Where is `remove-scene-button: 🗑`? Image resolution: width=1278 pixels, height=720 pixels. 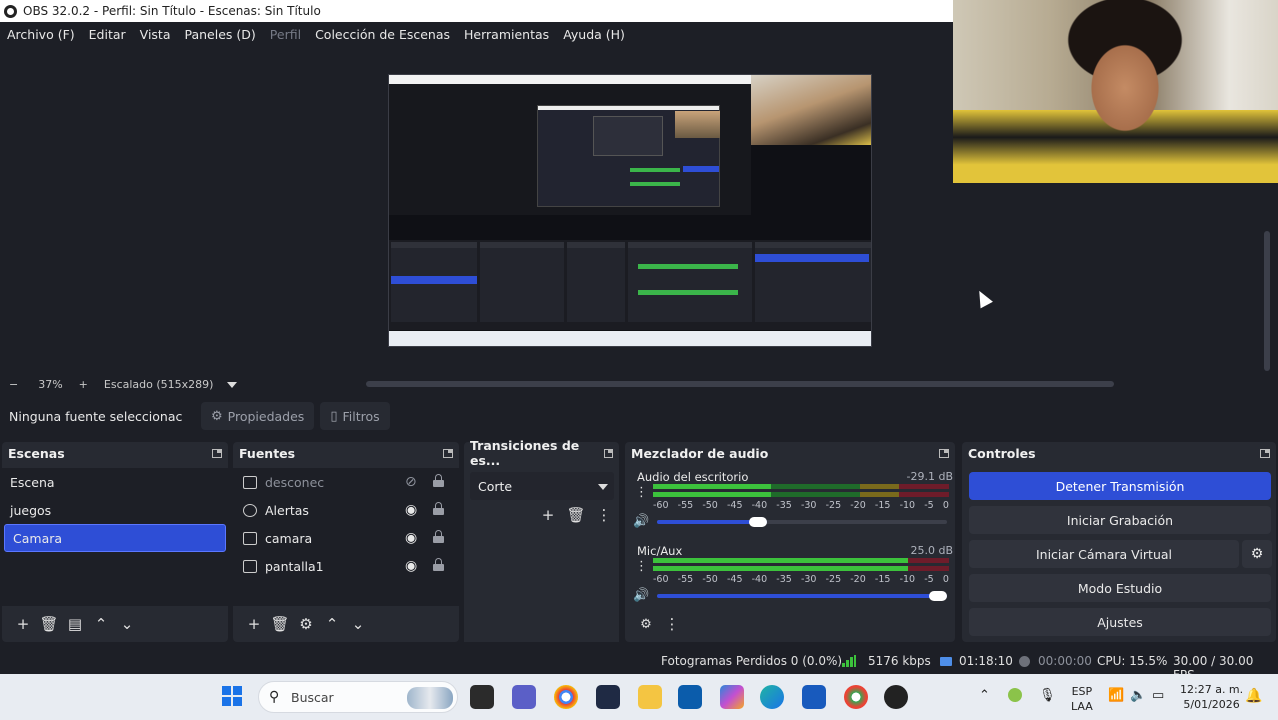
remove-scene-button: 🗑 is located at coordinates (49, 624).